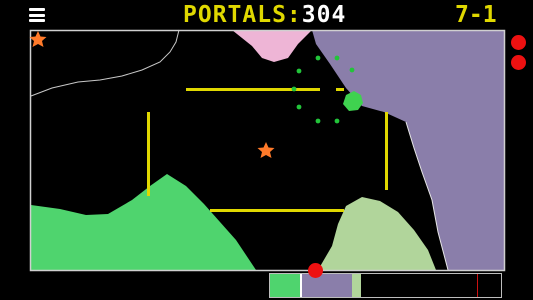 This screenshot has width=533, height=300. I want to click on player-marker-dot, so click(315, 270).